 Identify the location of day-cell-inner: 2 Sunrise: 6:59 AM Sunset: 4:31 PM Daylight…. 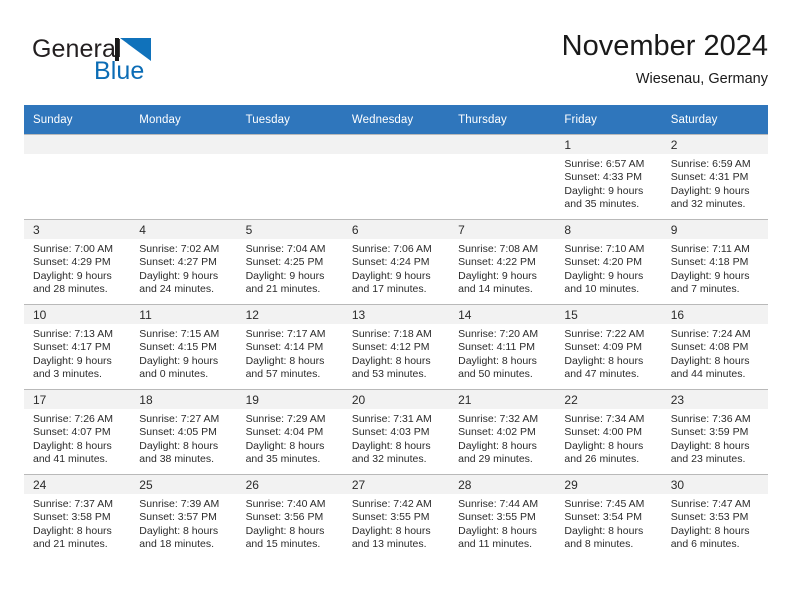
(714, 177).